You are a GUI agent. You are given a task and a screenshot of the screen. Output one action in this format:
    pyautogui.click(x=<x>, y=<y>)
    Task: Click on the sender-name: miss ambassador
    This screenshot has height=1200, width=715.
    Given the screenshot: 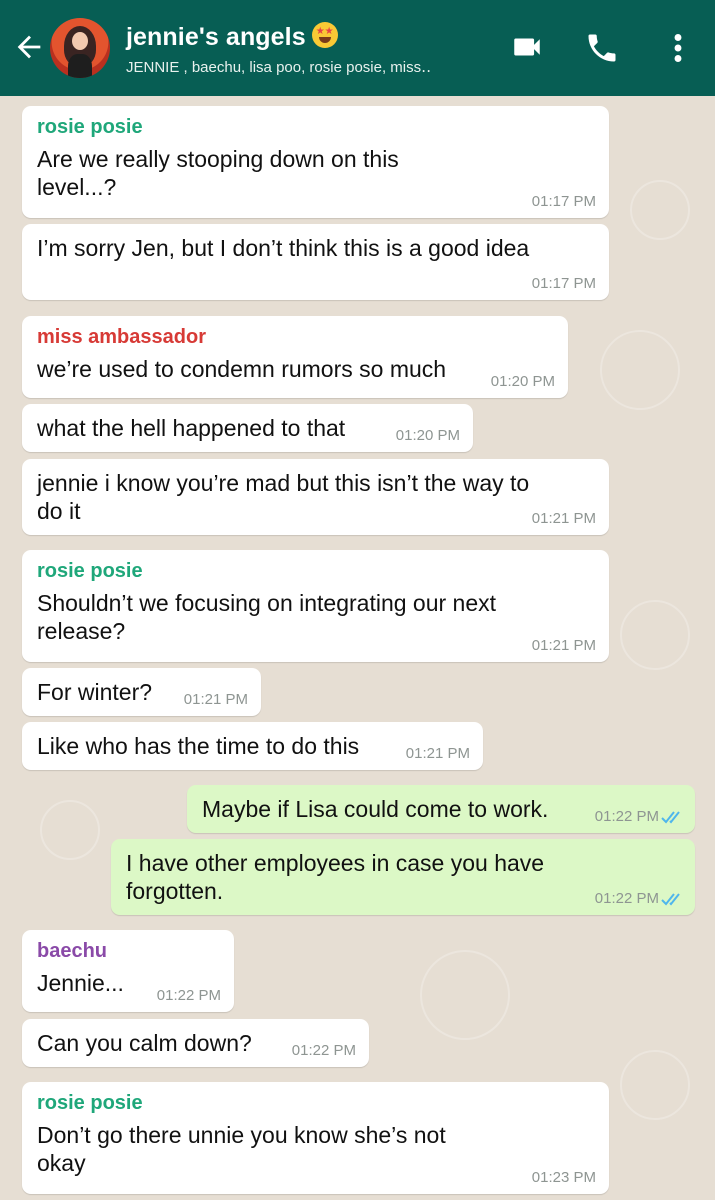 What is the action you would take?
    pyautogui.click(x=121, y=337)
    